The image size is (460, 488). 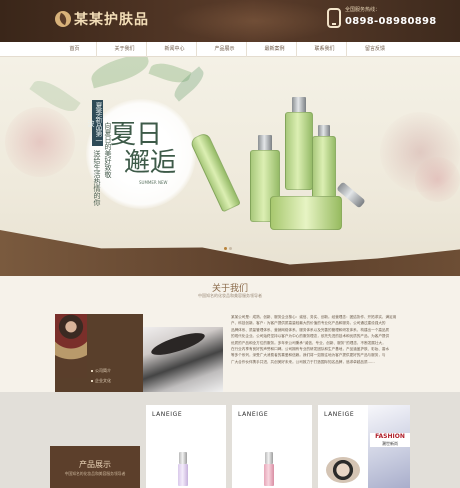 I want to click on banner-english: SUMMER NEW, so click(x=153, y=182).